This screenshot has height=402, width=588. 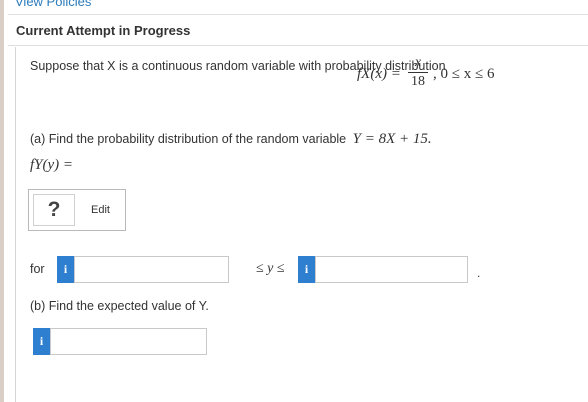 What do you see at coordinates (270, 268) in the screenshot?
I see `between-label: ≤ y ≤` at bounding box center [270, 268].